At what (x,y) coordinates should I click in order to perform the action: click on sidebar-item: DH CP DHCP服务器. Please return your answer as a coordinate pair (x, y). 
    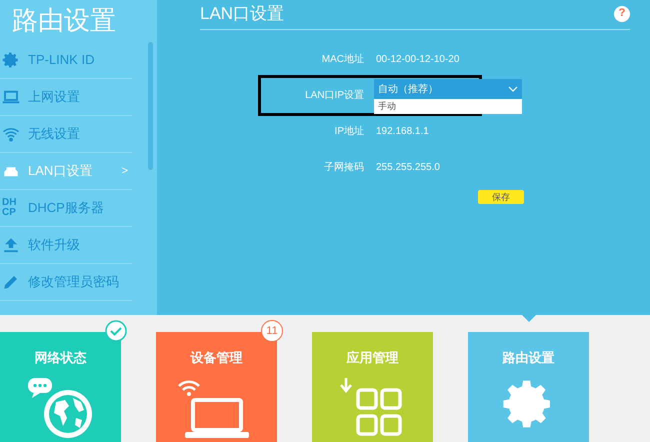
    Looking at the image, I should click on (66, 208).